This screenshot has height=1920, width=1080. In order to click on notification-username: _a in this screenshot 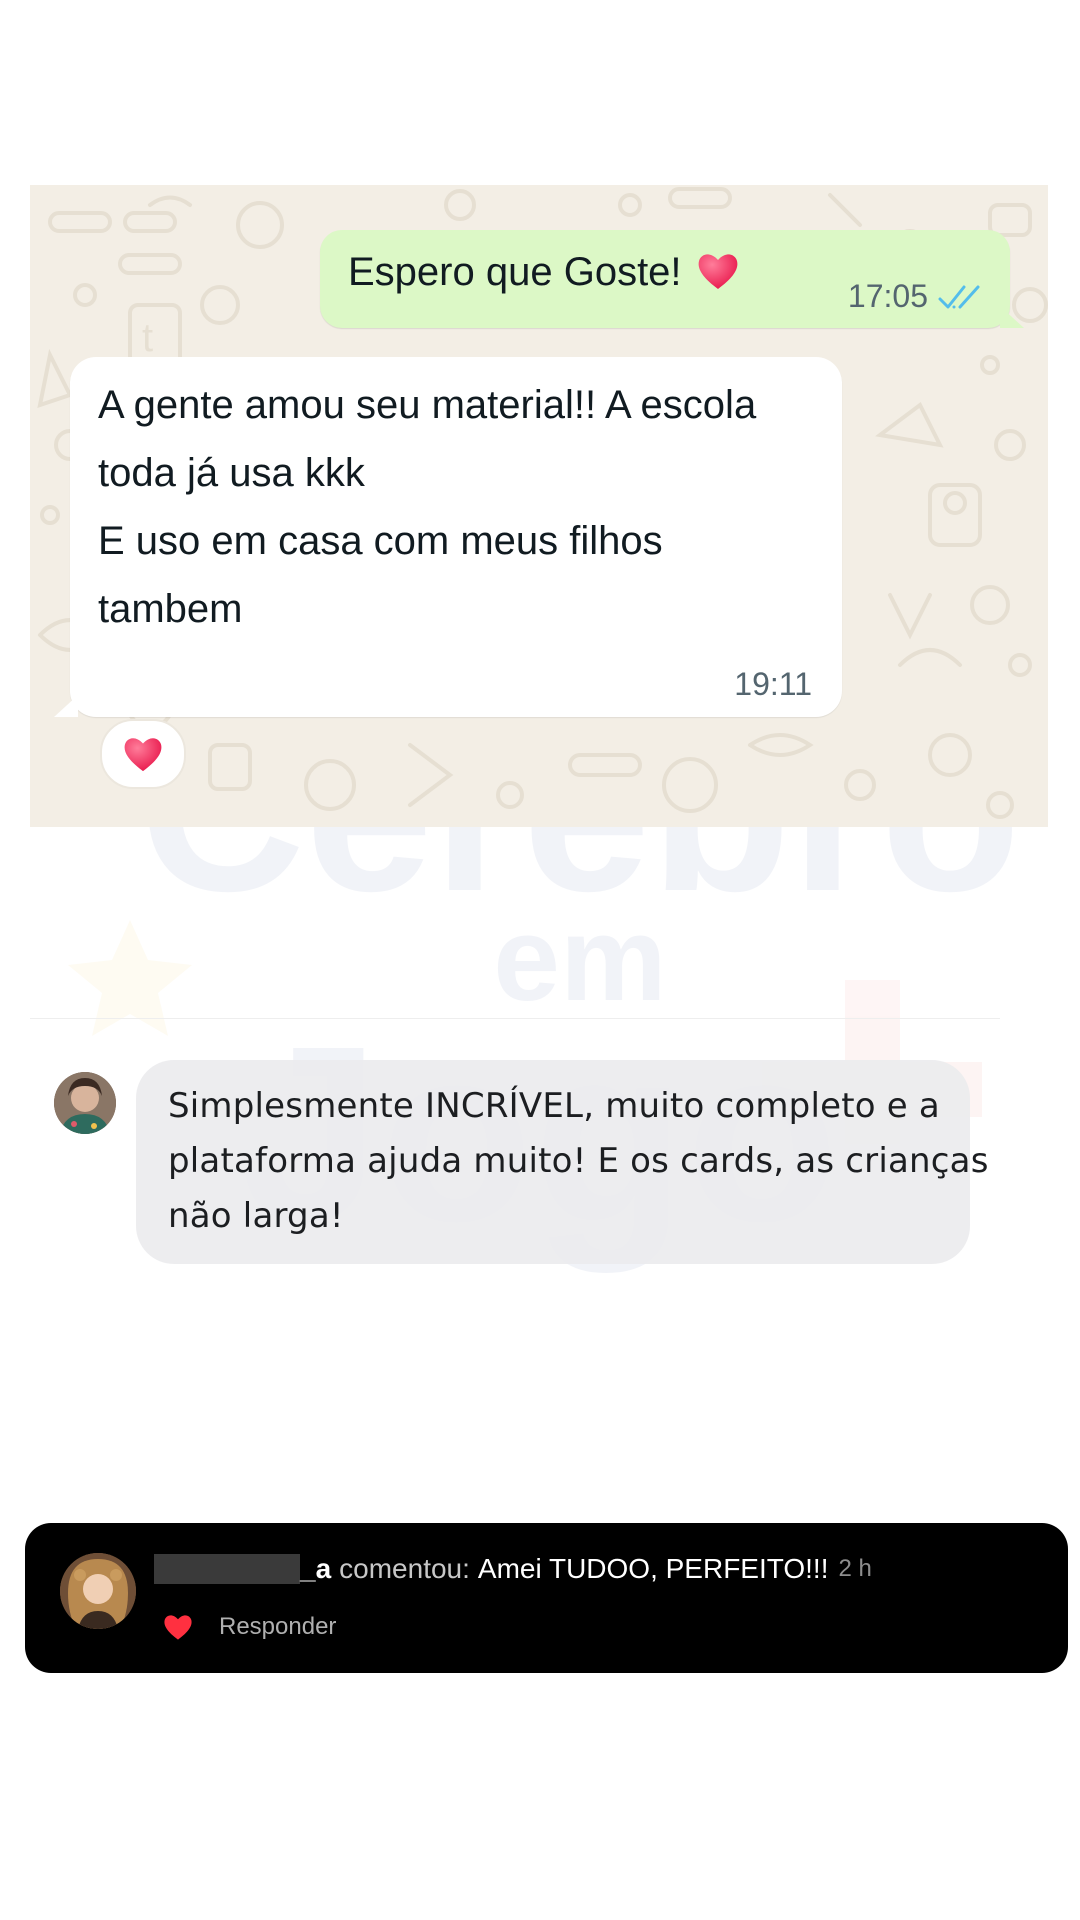, I will do `click(315, 1569)`.